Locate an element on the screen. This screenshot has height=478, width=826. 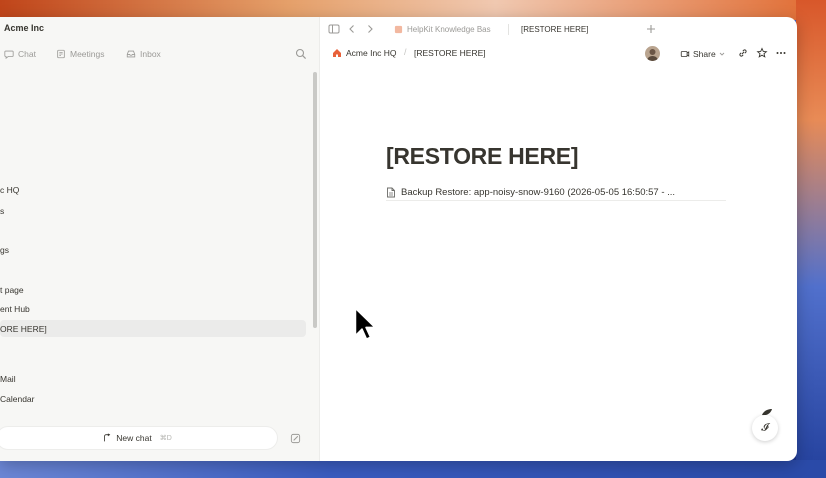
breadcrumb-workspace-label: Acme Inc HQ is located at coordinates (371, 53).